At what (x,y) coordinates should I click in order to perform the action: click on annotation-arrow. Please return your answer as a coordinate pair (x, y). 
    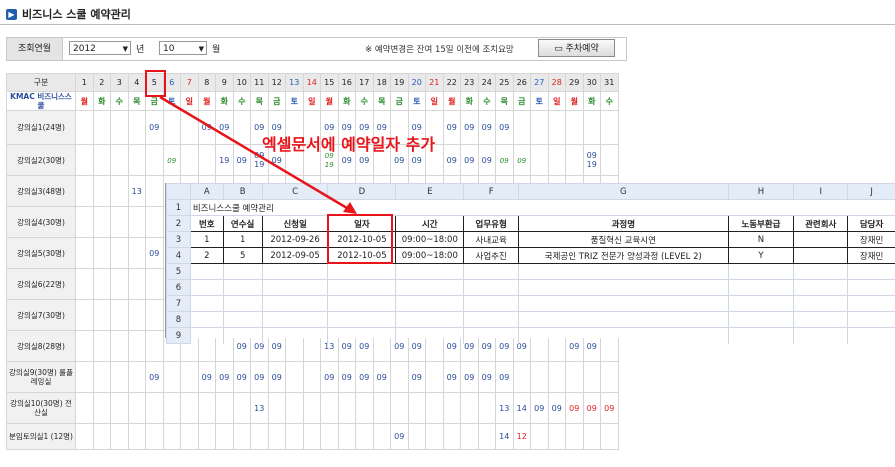
    Looking at the image, I should click on (258, 154).